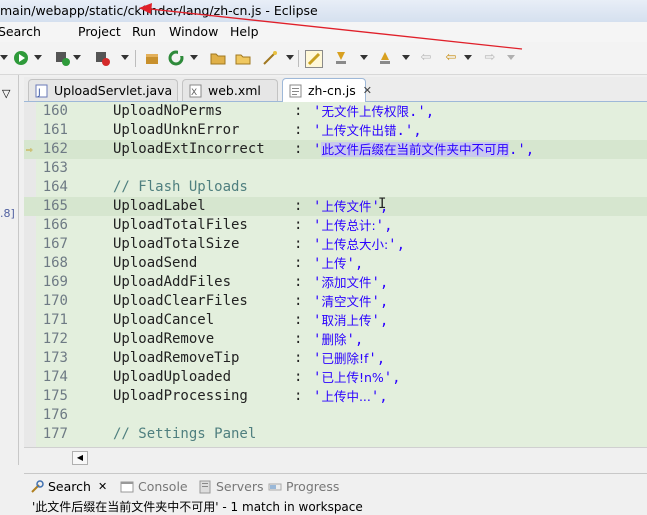 The image size is (647, 515). I want to click on tab-web-xml: X web.xml, so click(230, 90).